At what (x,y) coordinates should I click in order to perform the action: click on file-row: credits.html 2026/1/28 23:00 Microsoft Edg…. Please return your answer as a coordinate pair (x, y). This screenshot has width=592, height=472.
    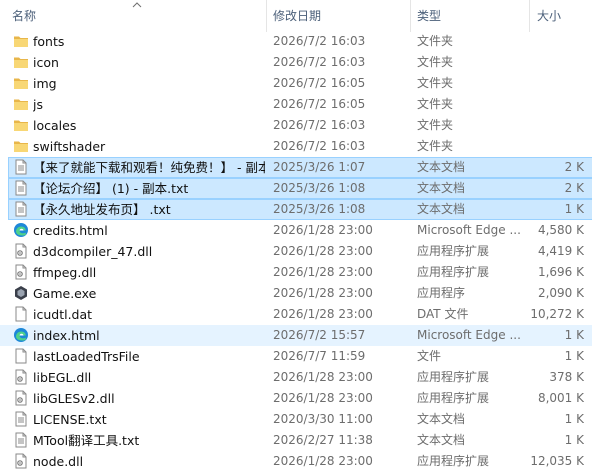
    Looking at the image, I should click on (296, 230).